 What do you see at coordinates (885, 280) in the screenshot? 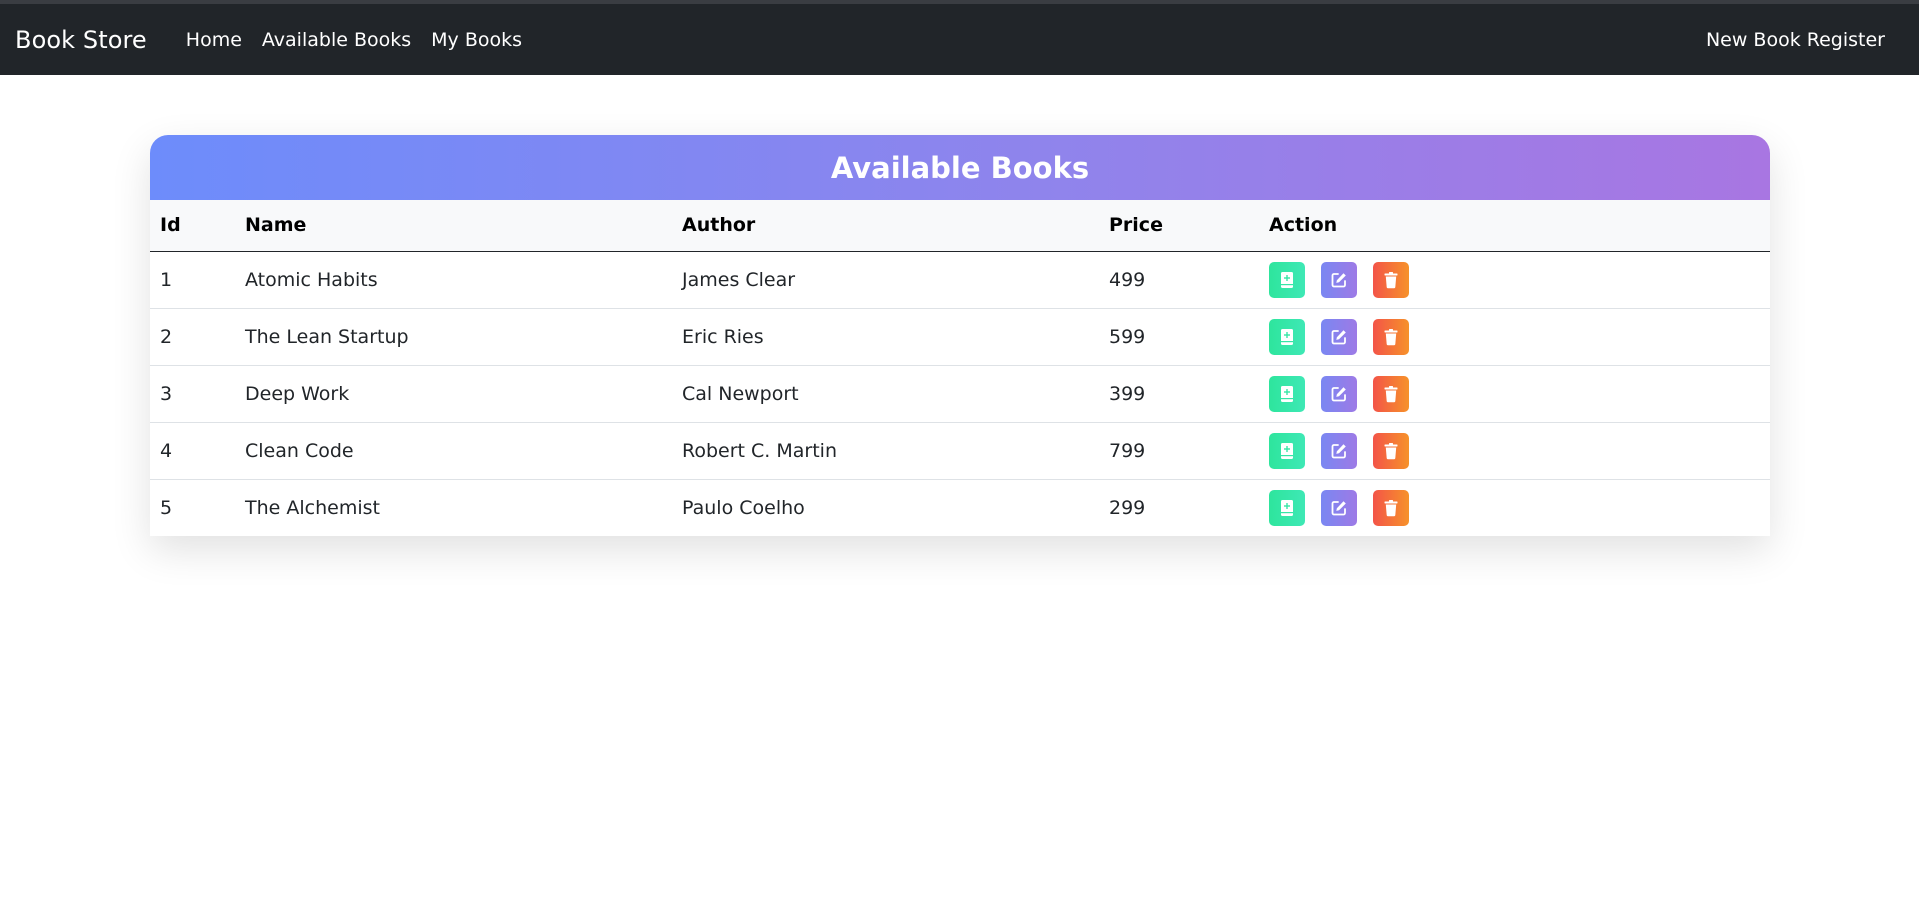
I see `cell-author: James Clear` at bounding box center [885, 280].